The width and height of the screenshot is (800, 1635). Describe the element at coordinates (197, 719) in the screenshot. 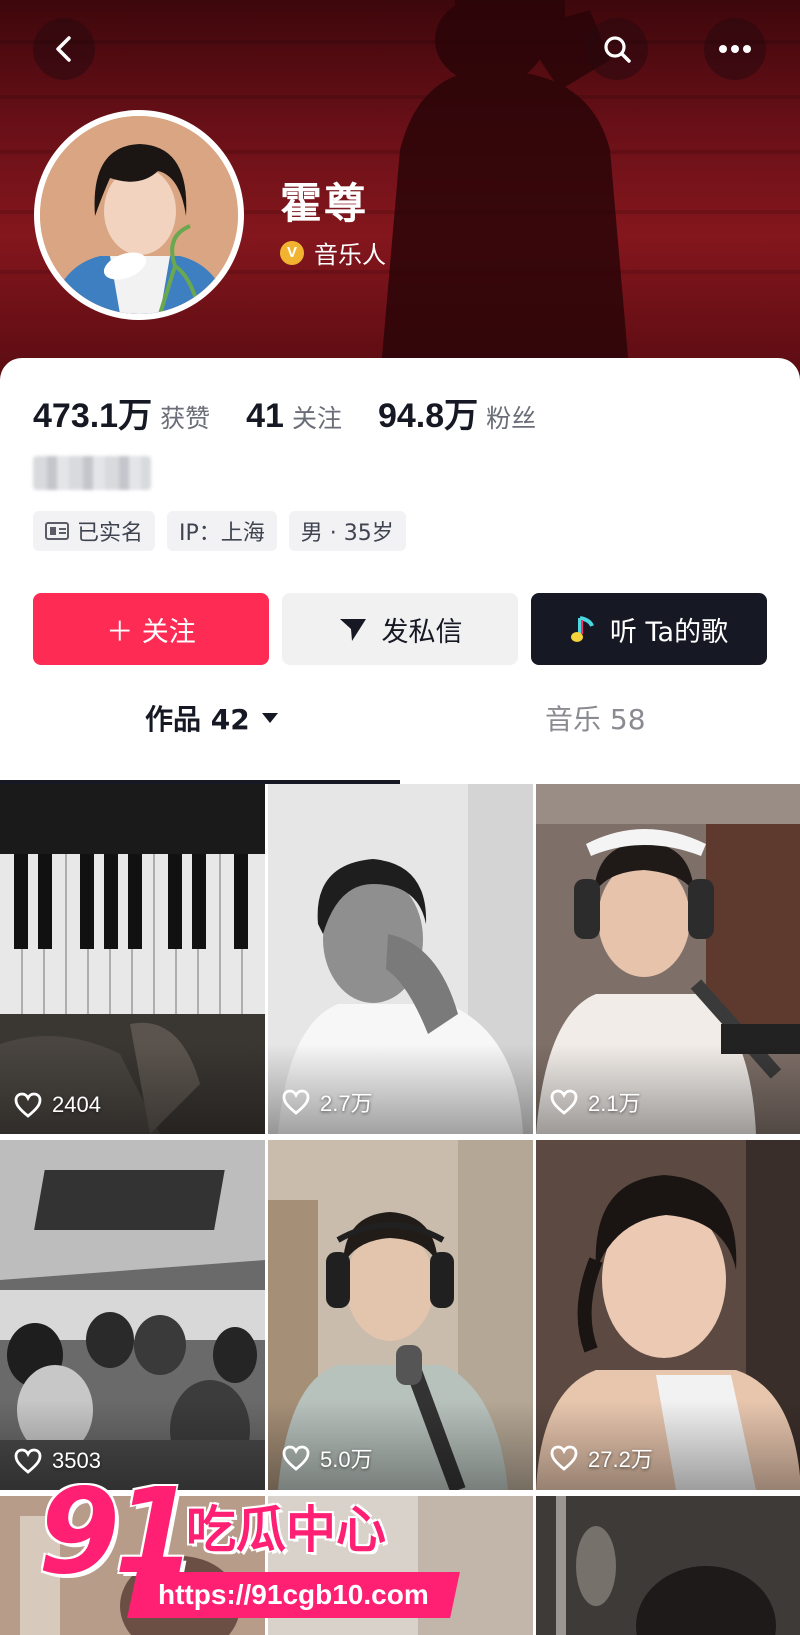

I see `tab-works-label: 作品 42` at that location.